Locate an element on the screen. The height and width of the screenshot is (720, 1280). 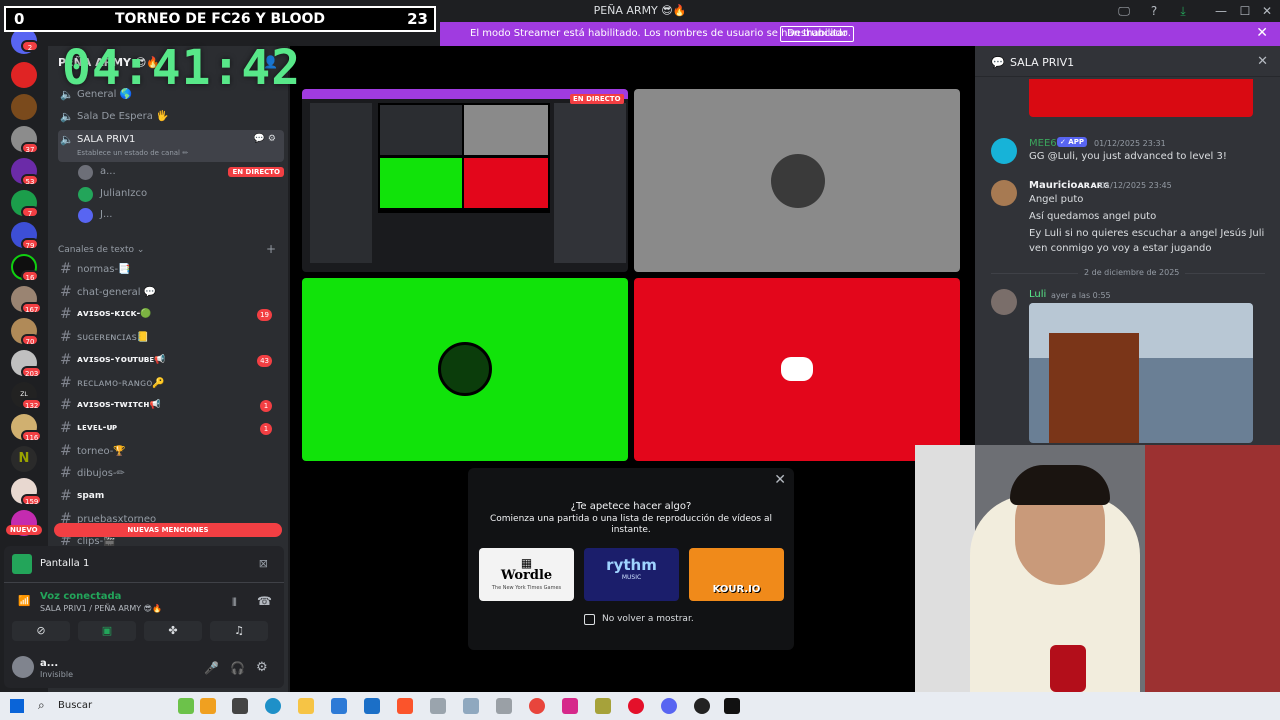
text-channel: # normas-📑 is located at coordinates (171, 270).